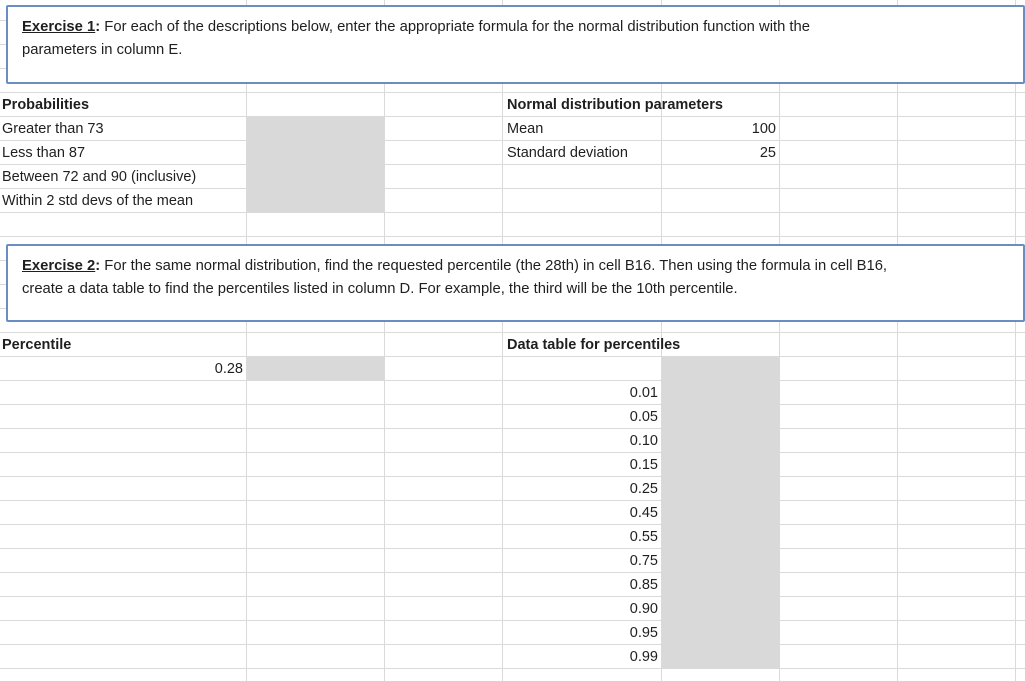 The height and width of the screenshot is (681, 1025). What do you see at coordinates (609, 417) in the screenshot?
I see `data-table-input: 0.05` at bounding box center [609, 417].